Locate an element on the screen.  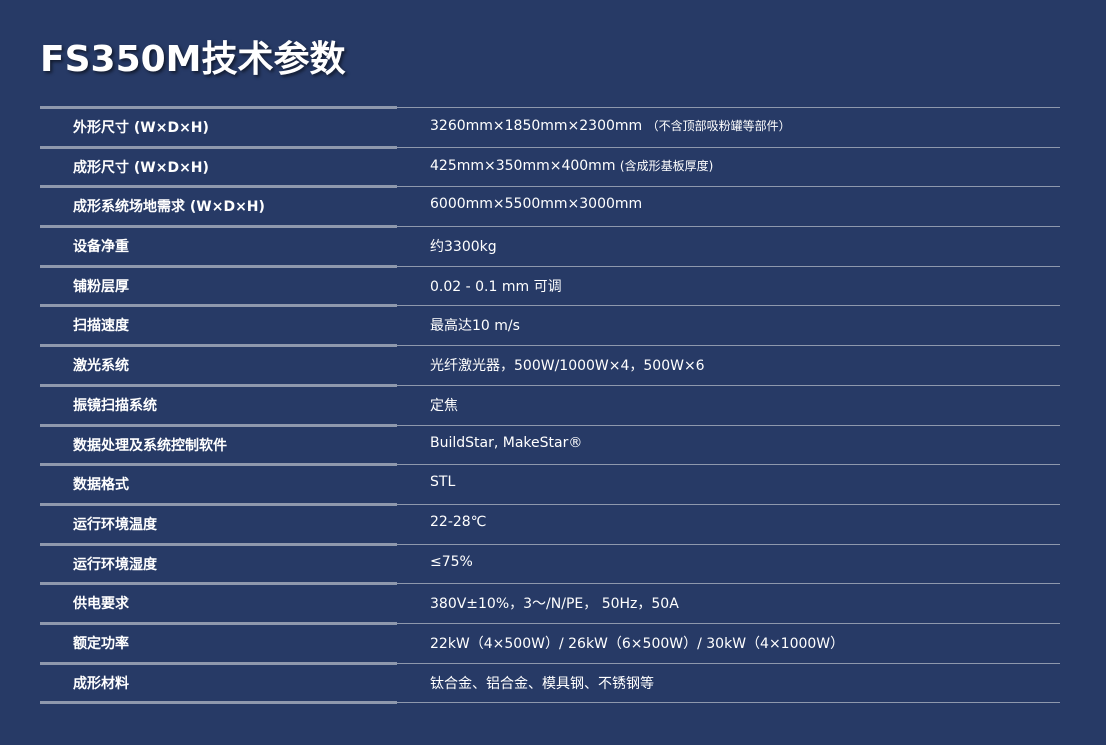
spec-label: 铺粉层厚 is located at coordinates (101, 286).